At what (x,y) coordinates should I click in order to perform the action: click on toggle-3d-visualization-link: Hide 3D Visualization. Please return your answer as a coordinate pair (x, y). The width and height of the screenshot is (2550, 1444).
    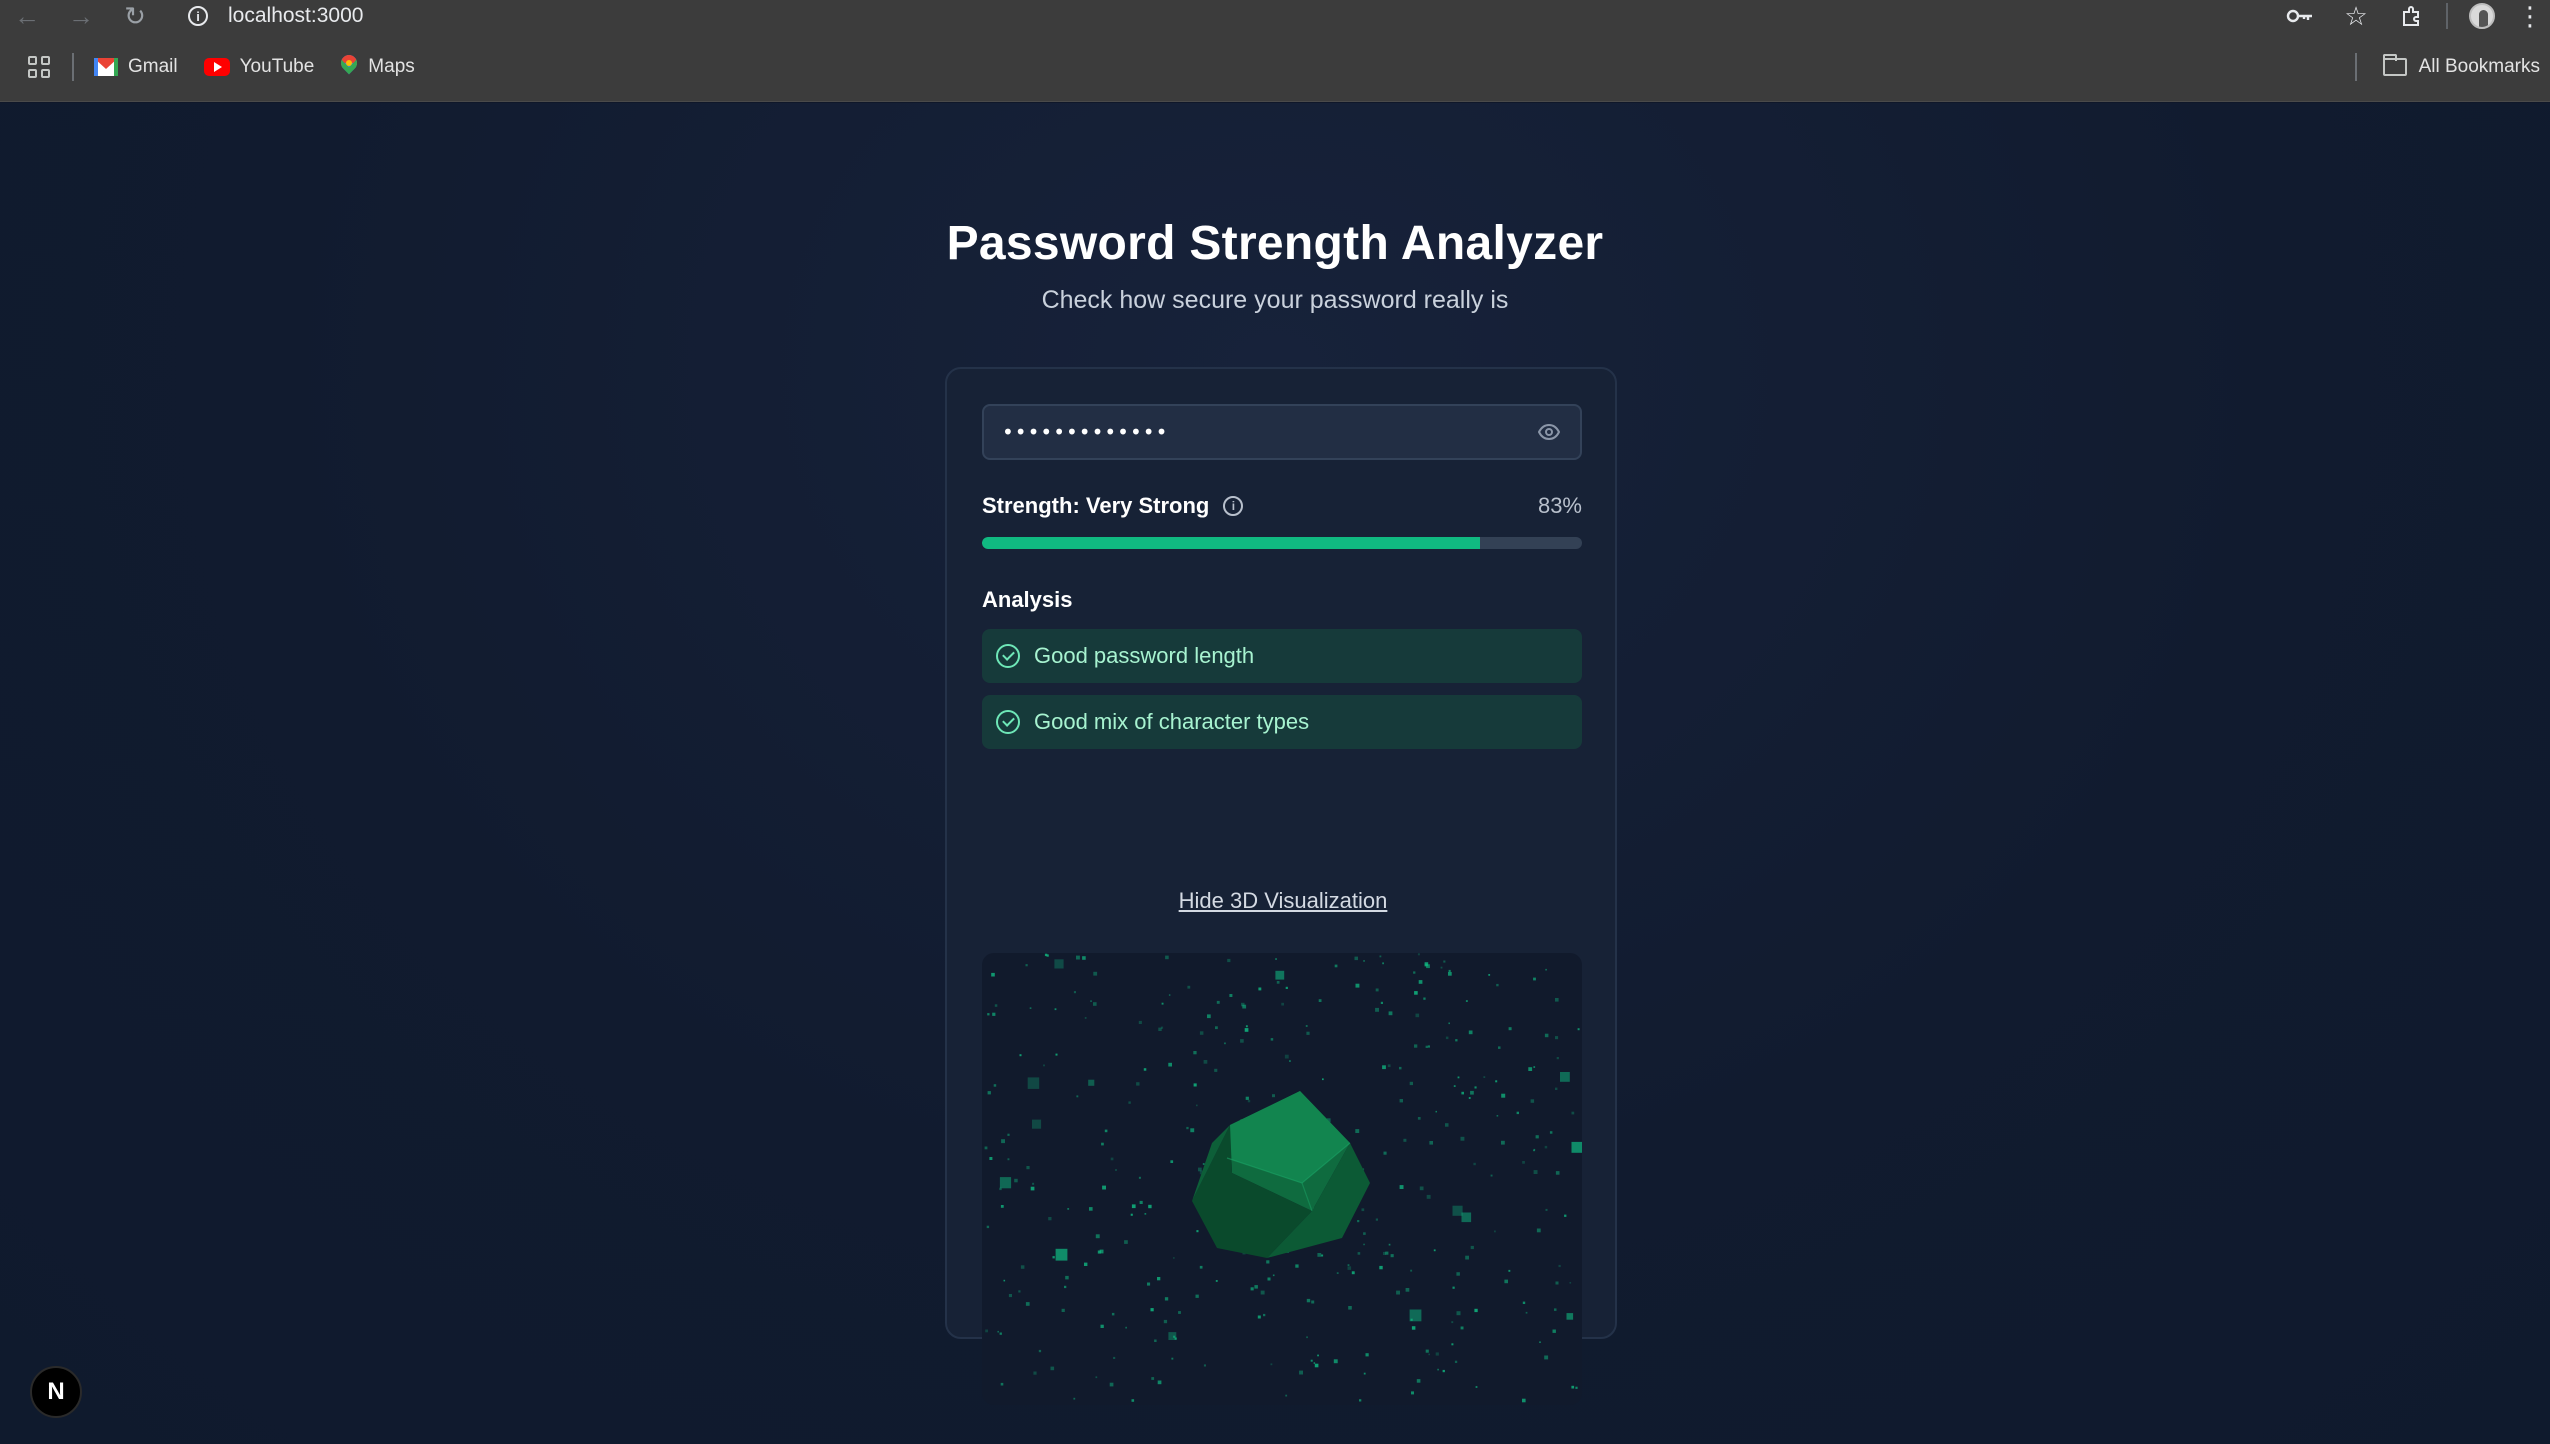
    Looking at the image, I should click on (1283, 901).